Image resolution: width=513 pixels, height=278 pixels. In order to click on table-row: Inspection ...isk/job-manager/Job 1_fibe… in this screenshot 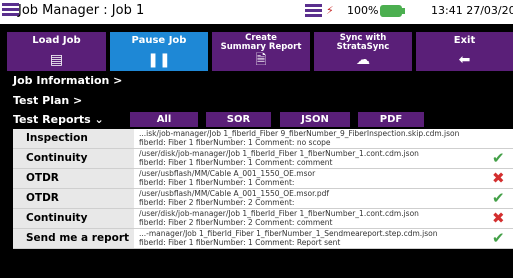, I will do `click(263, 139)`.